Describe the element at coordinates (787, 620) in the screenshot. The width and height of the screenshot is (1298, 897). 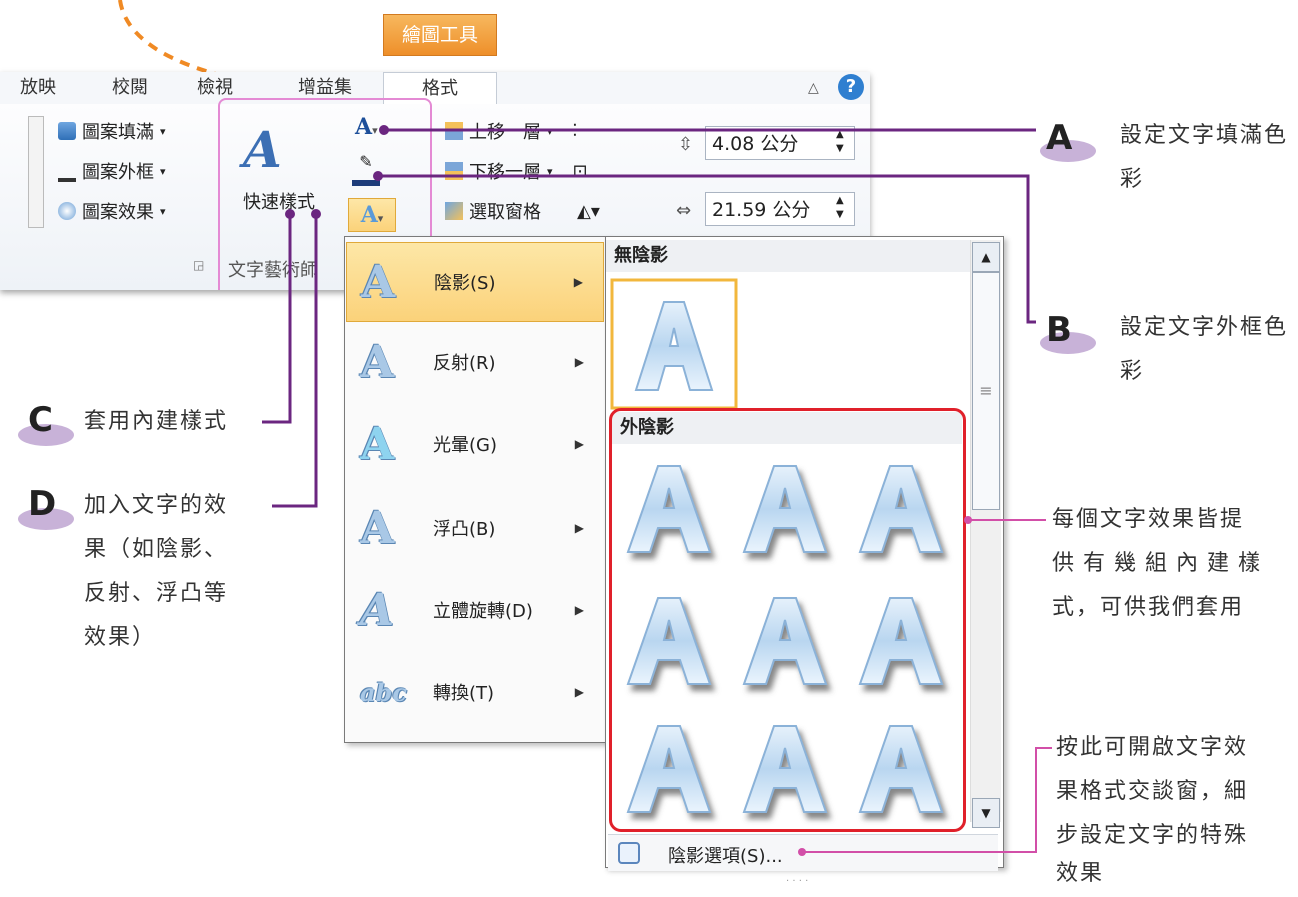
I see `outer-shadow-highlight-frame` at that location.